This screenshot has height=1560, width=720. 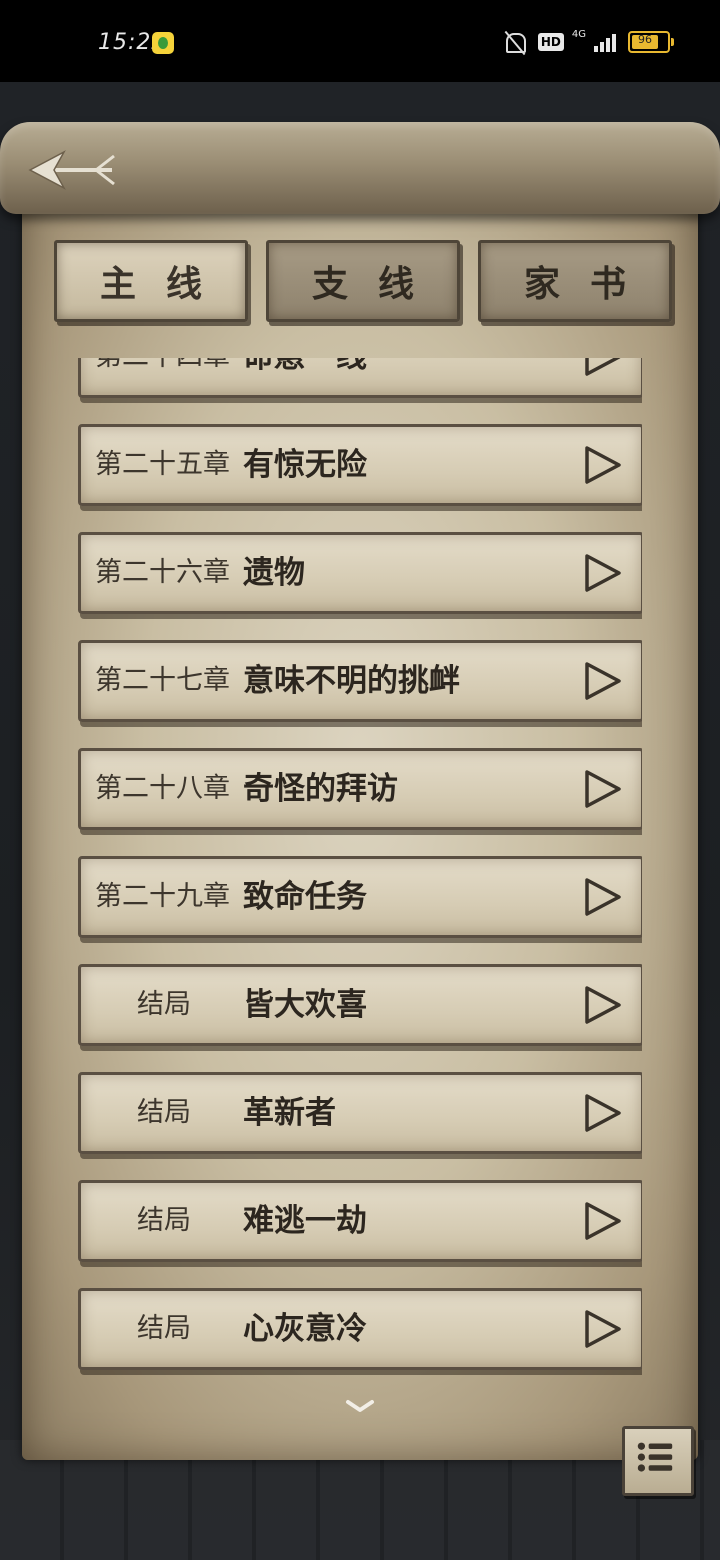 What do you see at coordinates (162, 896) in the screenshot?
I see `chapter-number: 第二十九章` at bounding box center [162, 896].